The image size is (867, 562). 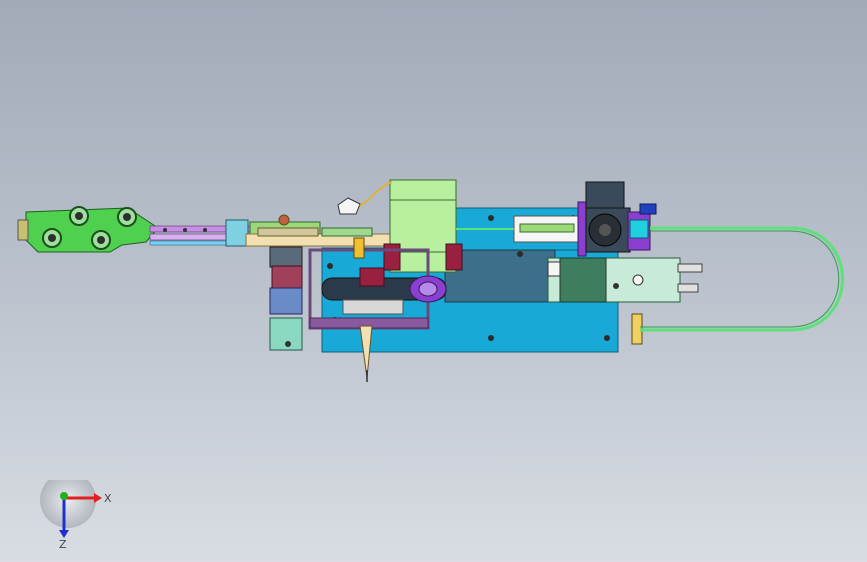 I want to click on vertical-cylinder, so click(x=286, y=298).